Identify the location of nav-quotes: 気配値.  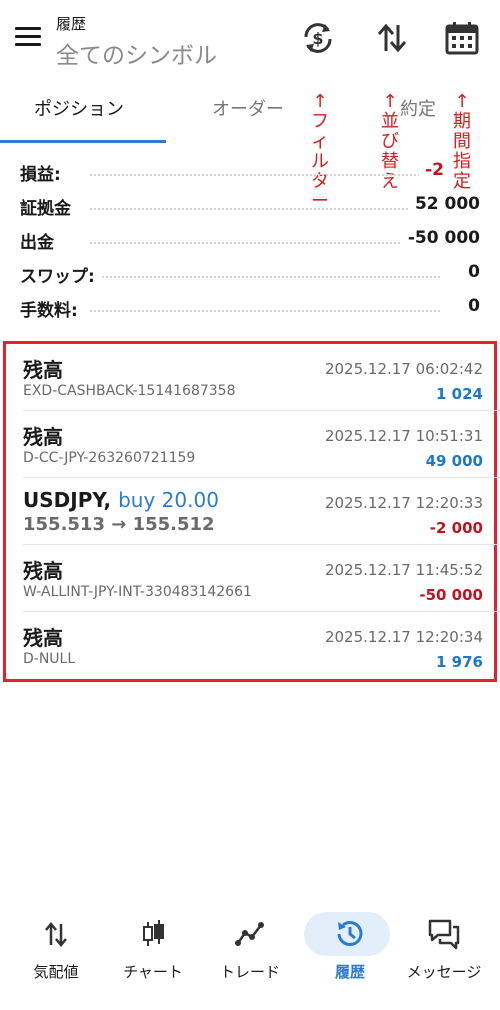
(56, 950).